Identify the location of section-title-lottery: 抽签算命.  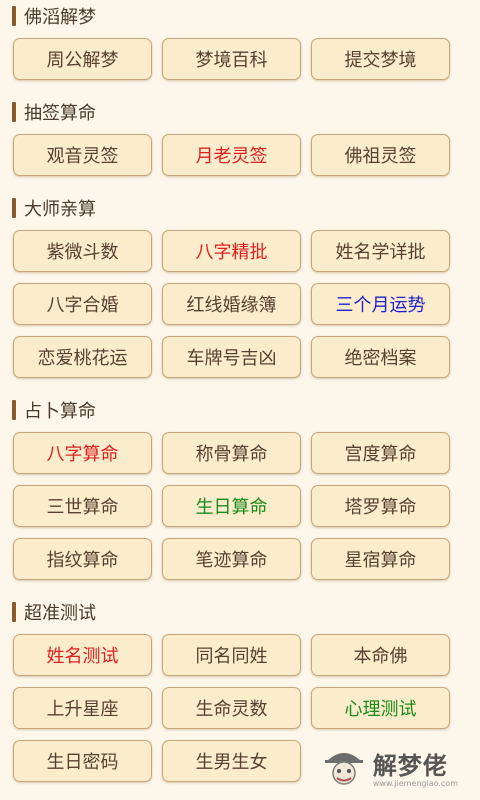
(54, 112).